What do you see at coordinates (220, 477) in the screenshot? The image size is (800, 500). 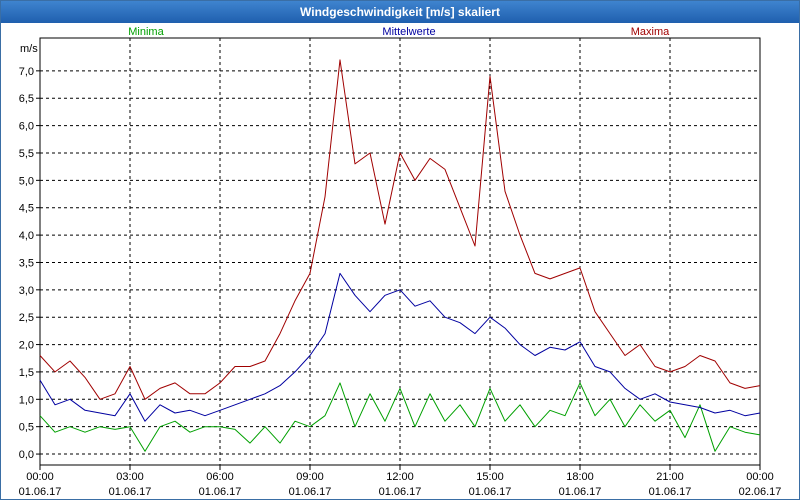 I see `x-tick-time: 06:00` at bounding box center [220, 477].